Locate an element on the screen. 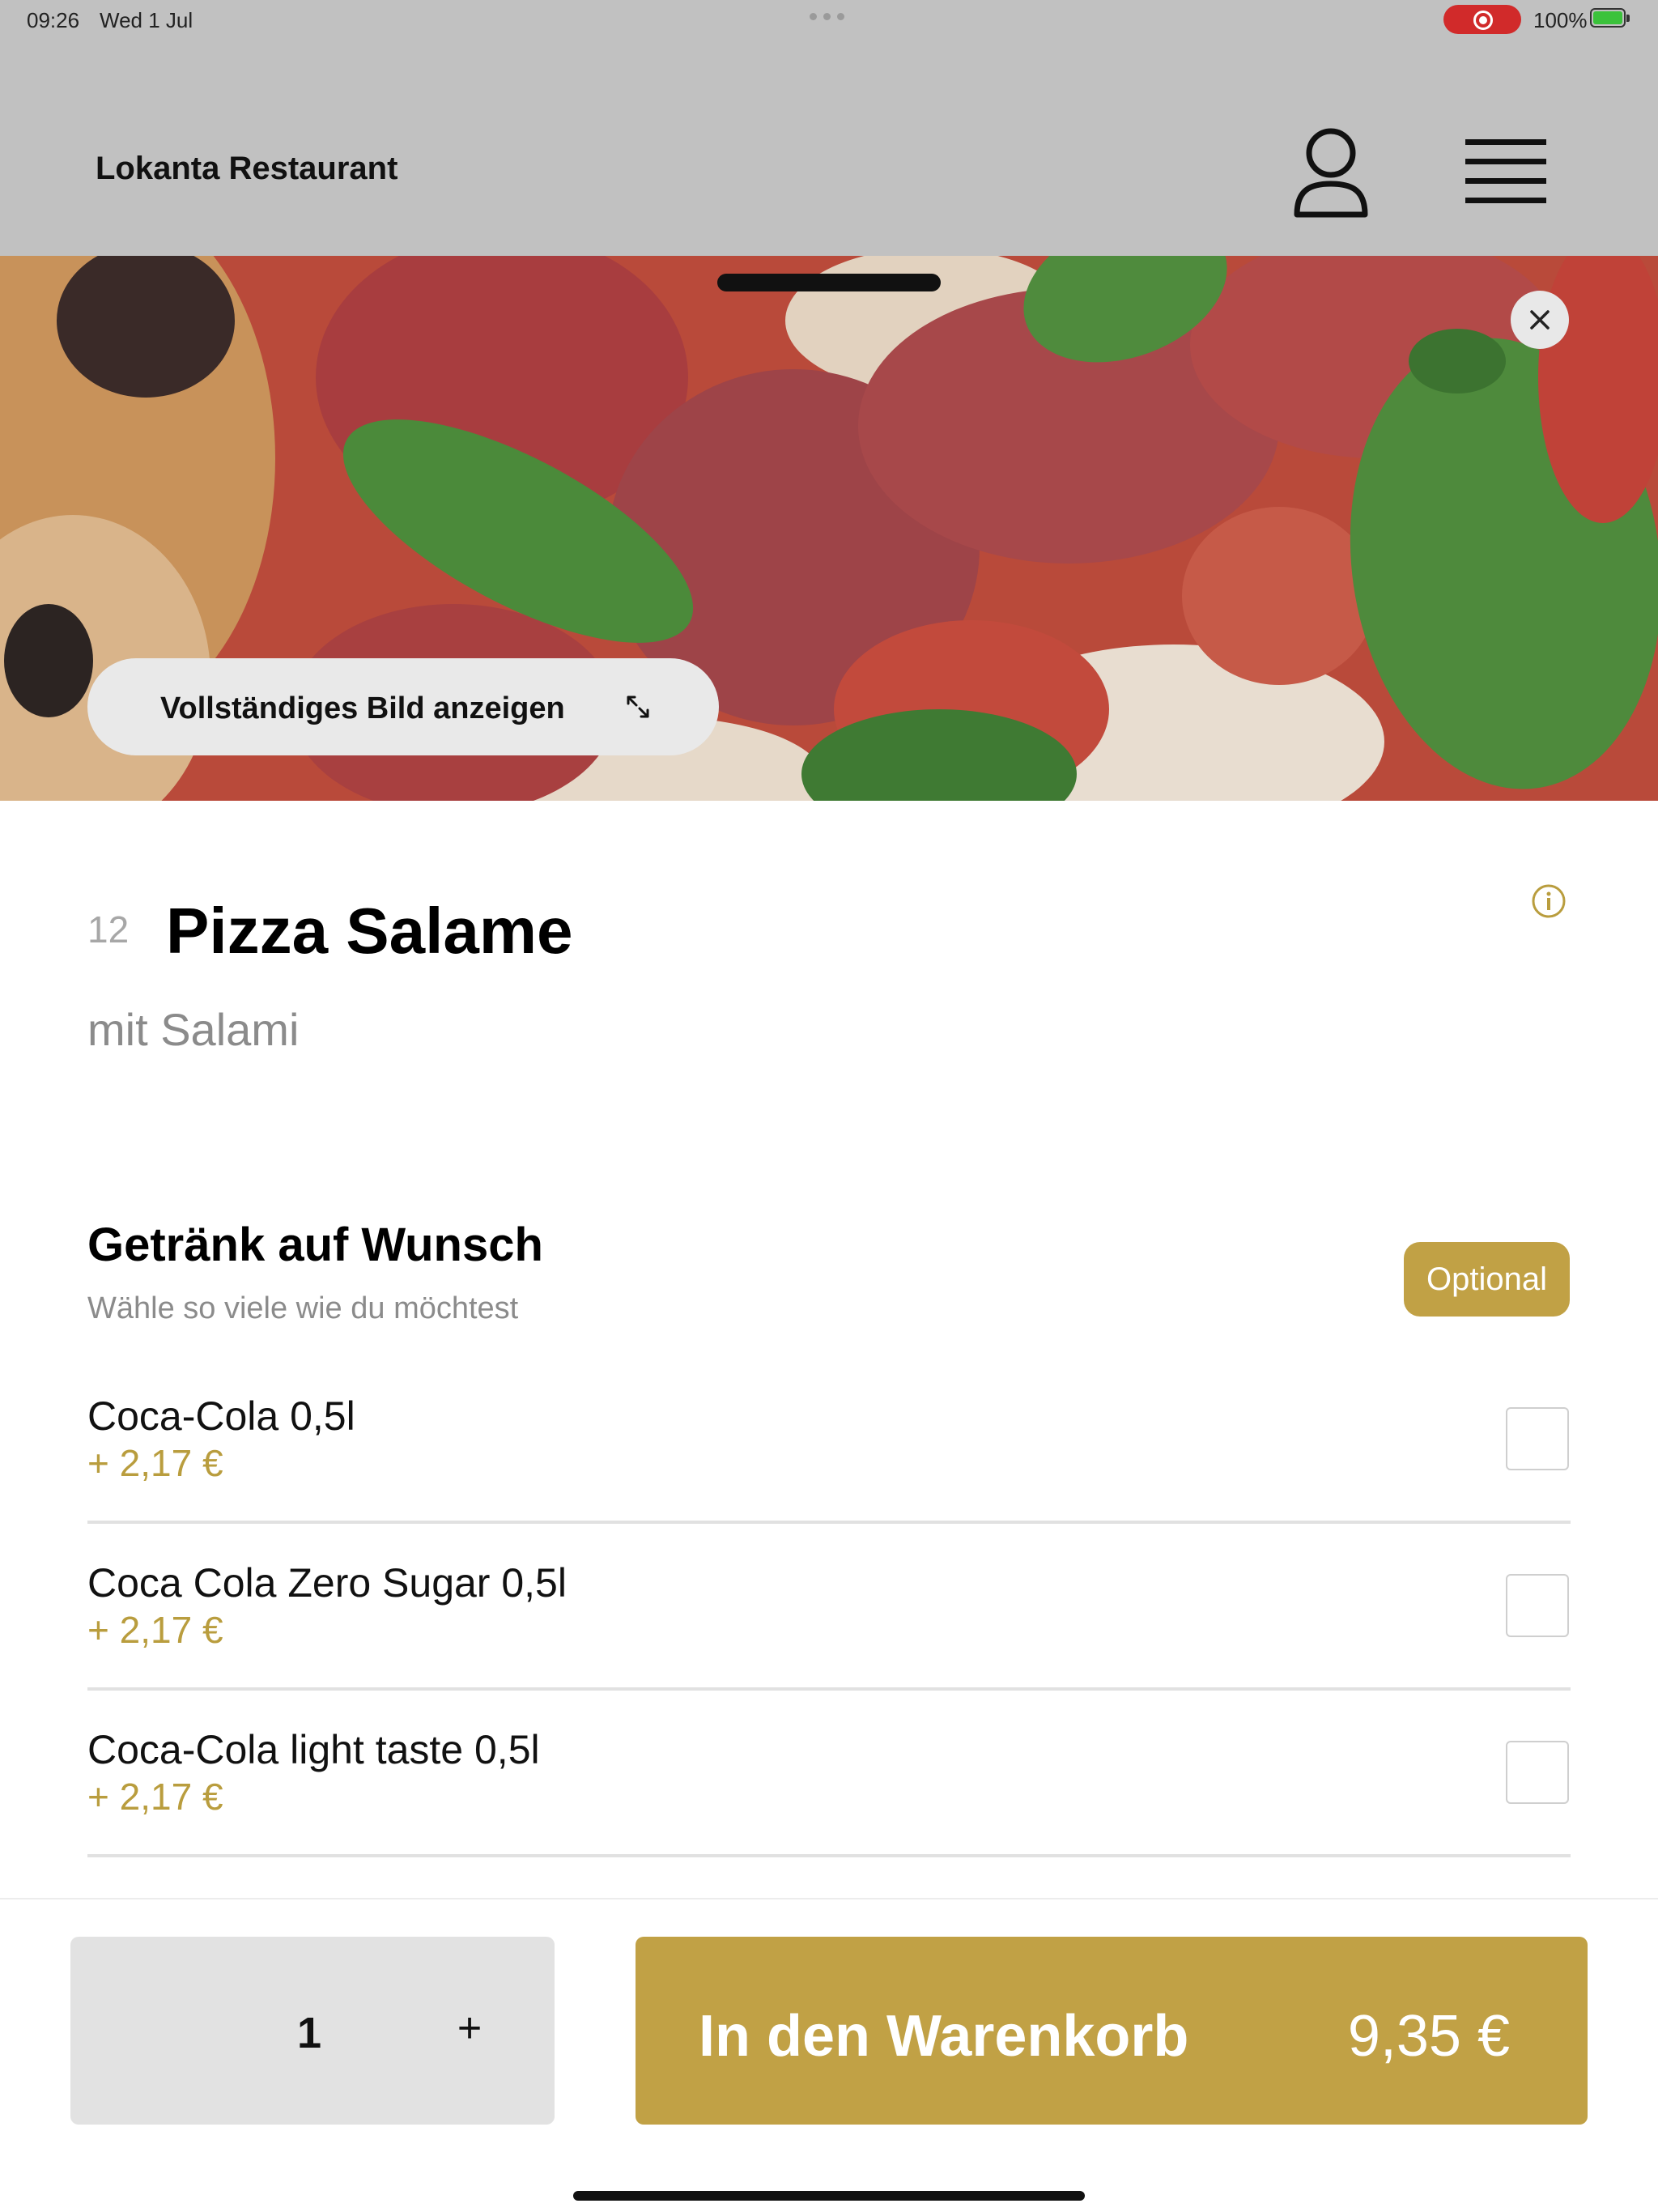 The height and width of the screenshot is (2212, 1658). option-group-title: Getränk auf Wunsch is located at coordinates (315, 1245).